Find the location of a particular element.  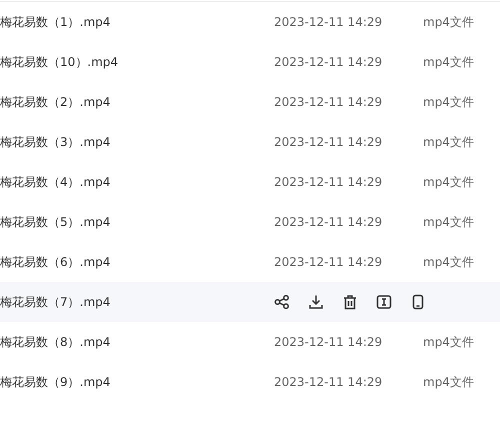

file-row: 梅花易数（8）.mp4 2023-12-11 14:29 mp4文件 is located at coordinates (250, 342).